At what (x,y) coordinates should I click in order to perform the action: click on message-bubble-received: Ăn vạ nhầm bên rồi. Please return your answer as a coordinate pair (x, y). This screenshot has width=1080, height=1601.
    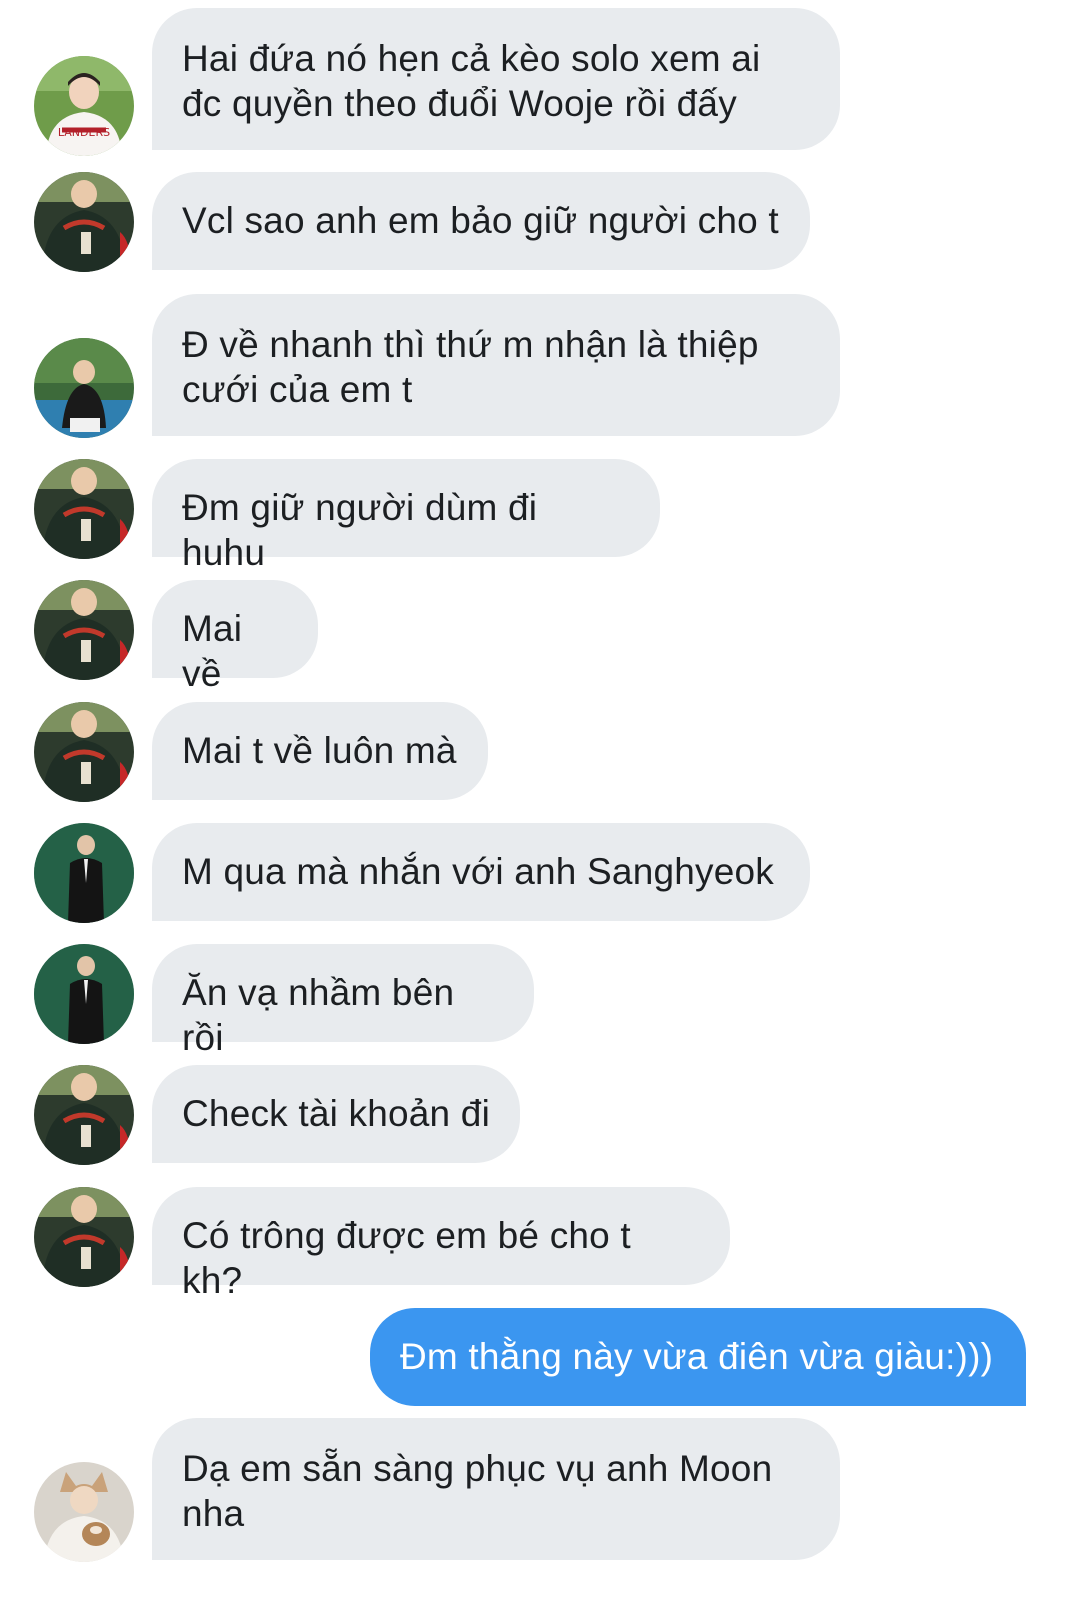
    Looking at the image, I should click on (343, 1001).